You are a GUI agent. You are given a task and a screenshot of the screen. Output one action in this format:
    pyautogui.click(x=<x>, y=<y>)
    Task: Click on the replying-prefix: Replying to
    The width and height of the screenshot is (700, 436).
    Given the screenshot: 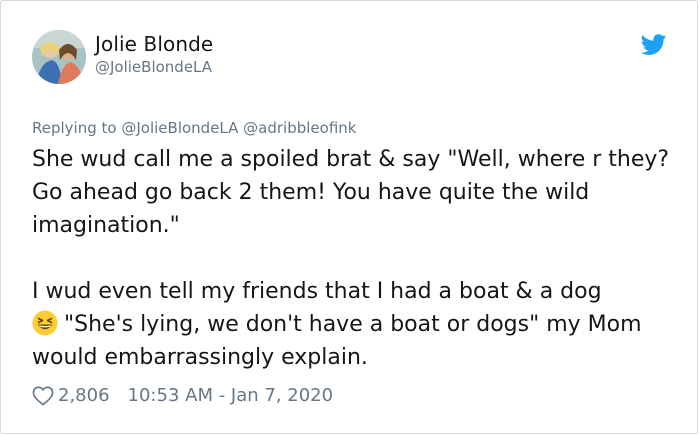 What is the action you would take?
    pyautogui.click(x=74, y=128)
    